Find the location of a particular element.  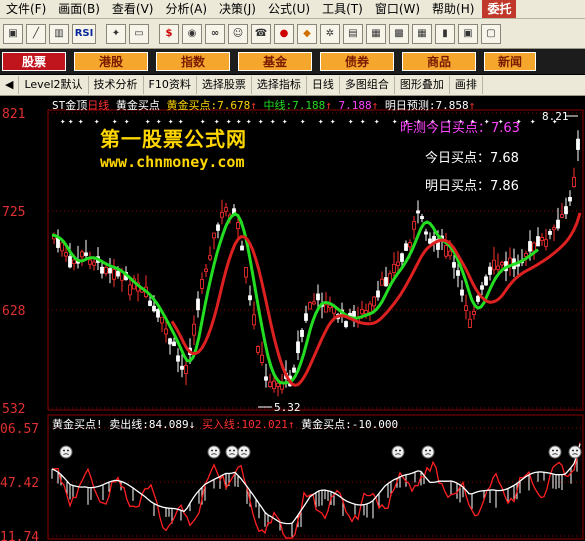

tv-icon: ▢ is located at coordinates (491, 33).